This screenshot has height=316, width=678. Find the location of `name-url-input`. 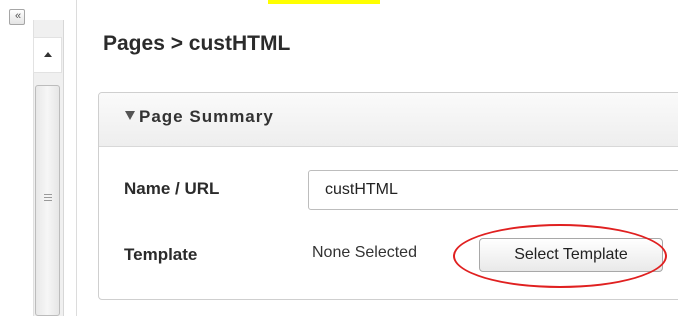

name-url-input is located at coordinates (493, 190).